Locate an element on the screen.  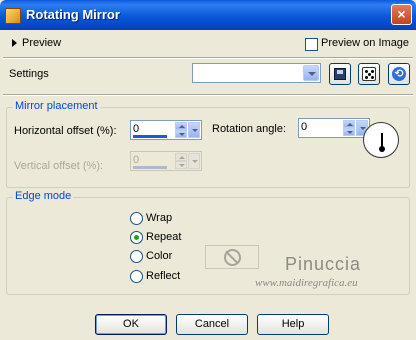
rotation-angle-field: 0 is located at coordinates (334, 128).